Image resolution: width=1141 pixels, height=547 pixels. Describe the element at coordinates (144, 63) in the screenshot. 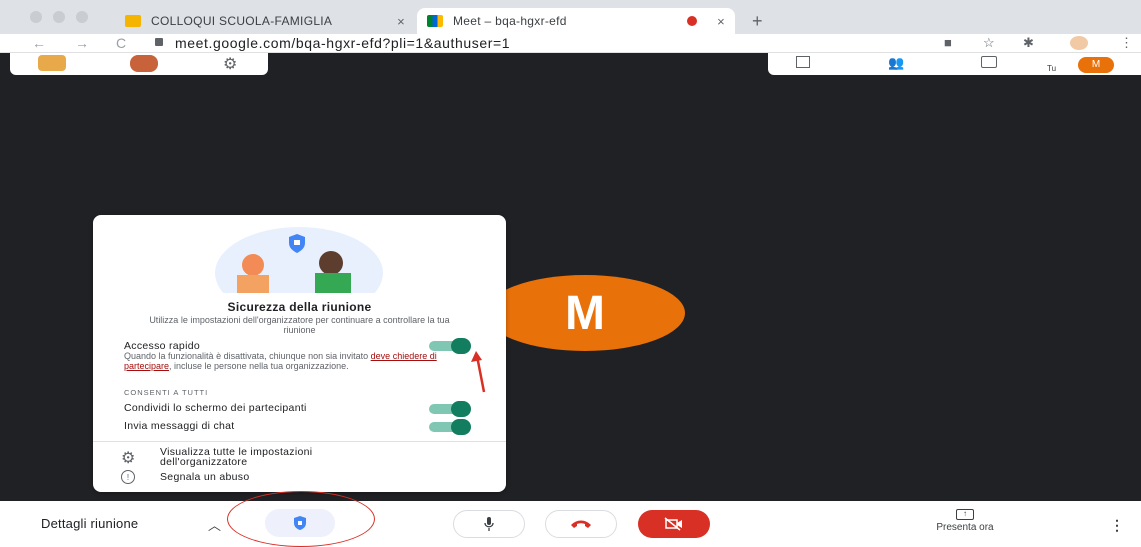

I see `participant-thumbnail` at that location.